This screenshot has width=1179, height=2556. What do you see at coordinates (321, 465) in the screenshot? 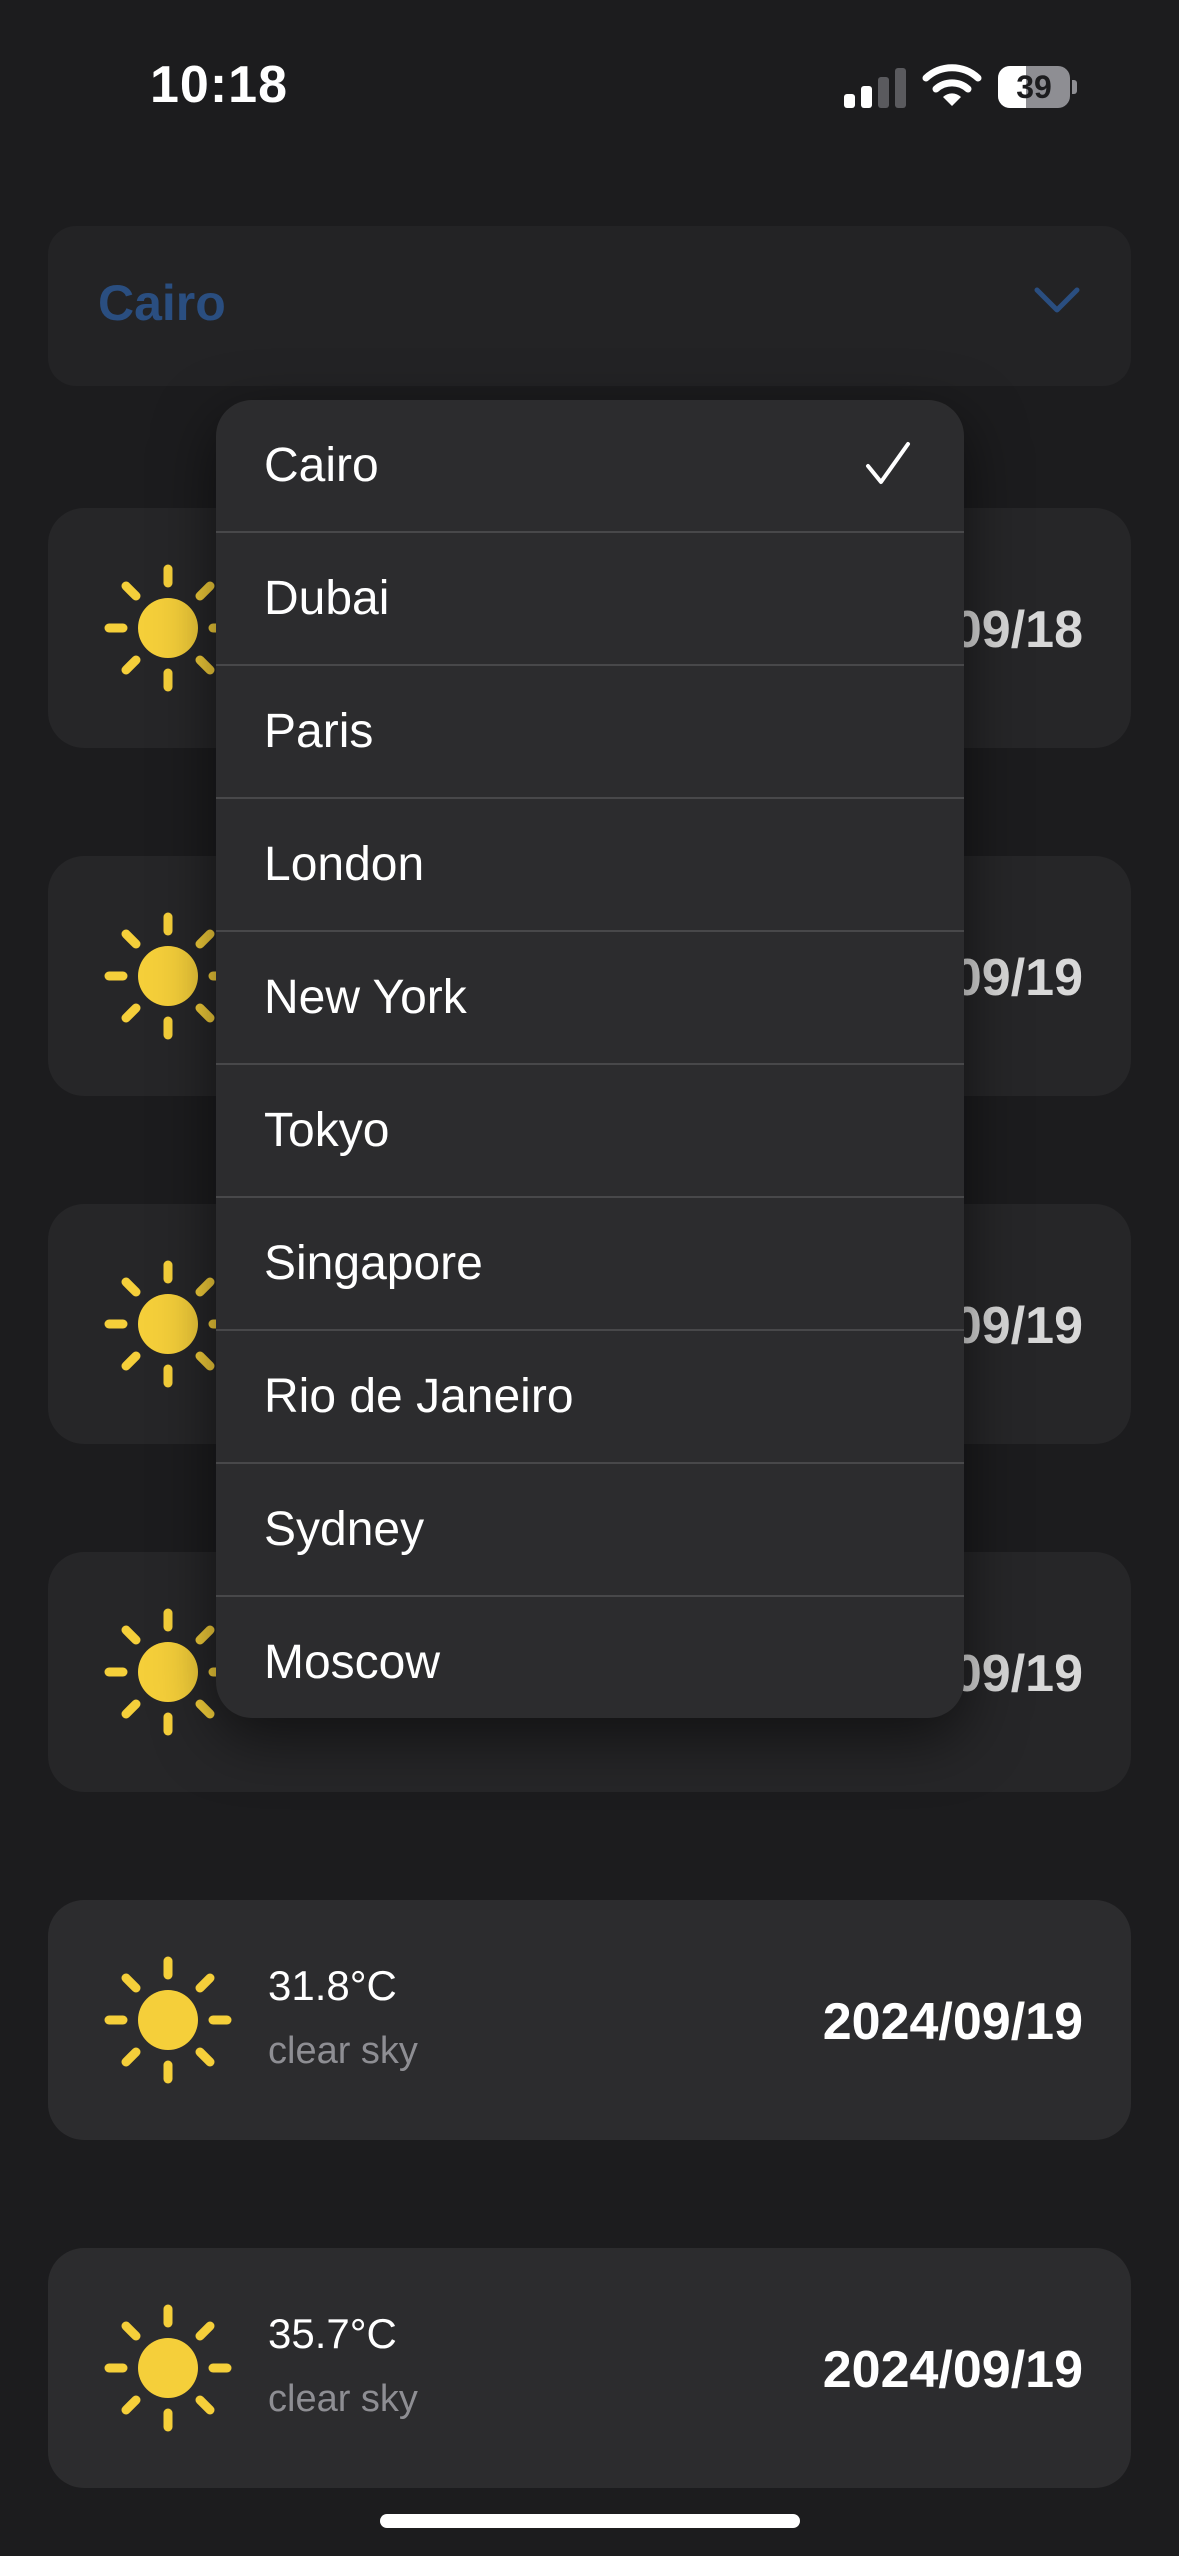
I see `menu-item-label: Cairo` at bounding box center [321, 465].